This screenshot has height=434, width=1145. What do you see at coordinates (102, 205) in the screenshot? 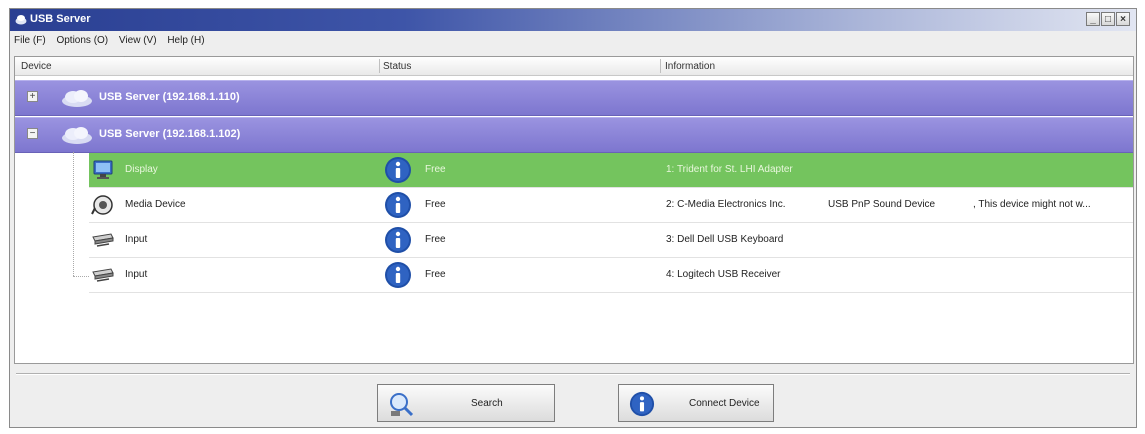
I see `media-device-icon` at bounding box center [102, 205].